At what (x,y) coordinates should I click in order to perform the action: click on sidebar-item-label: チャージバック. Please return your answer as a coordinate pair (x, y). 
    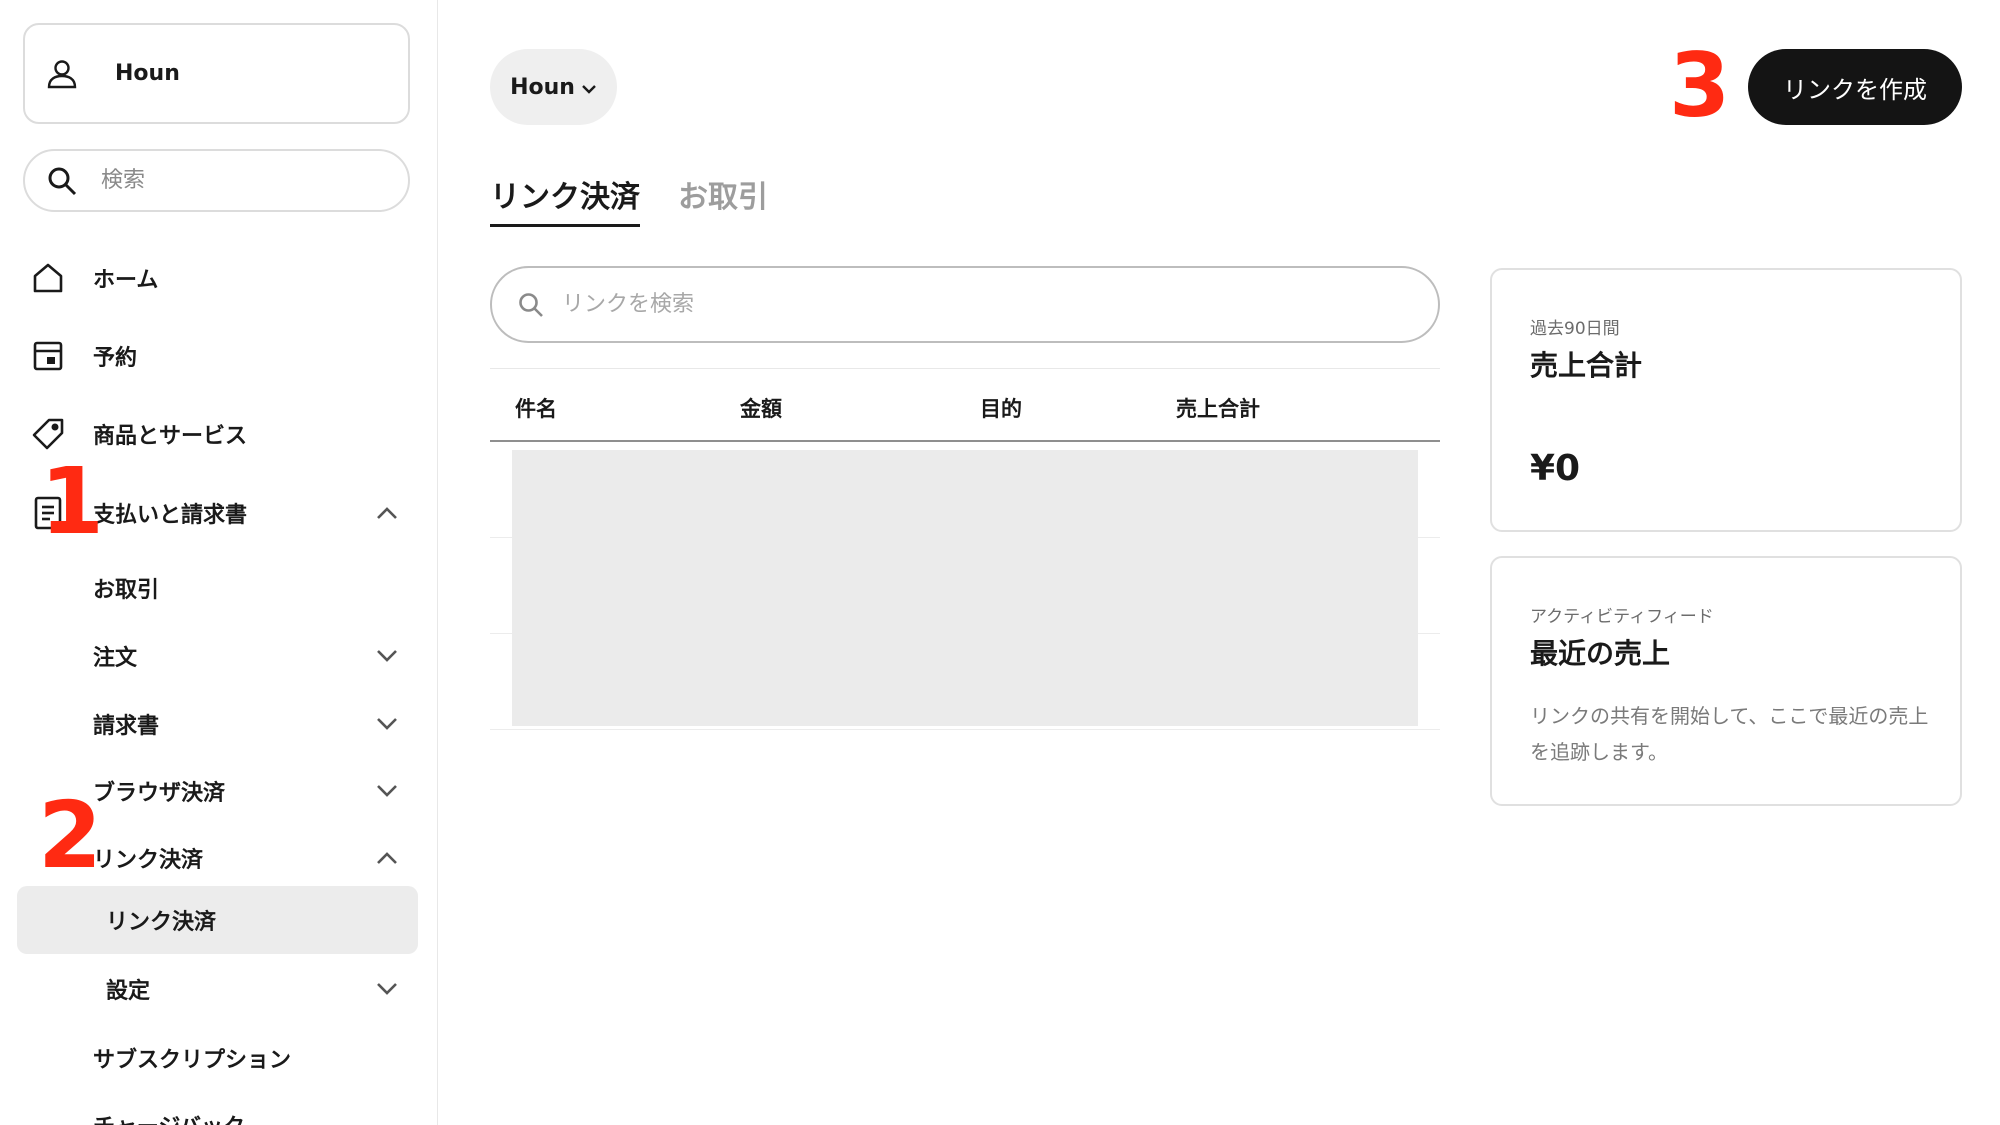
    Looking at the image, I should click on (169, 1117).